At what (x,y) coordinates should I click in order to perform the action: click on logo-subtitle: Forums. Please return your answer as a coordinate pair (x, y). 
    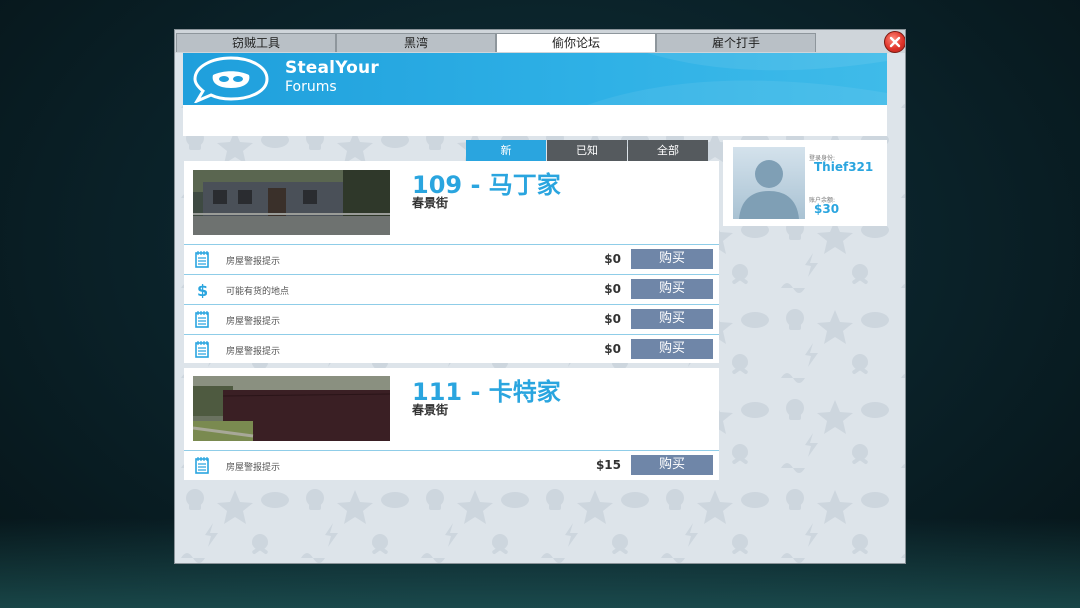
    Looking at the image, I should click on (311, 87).